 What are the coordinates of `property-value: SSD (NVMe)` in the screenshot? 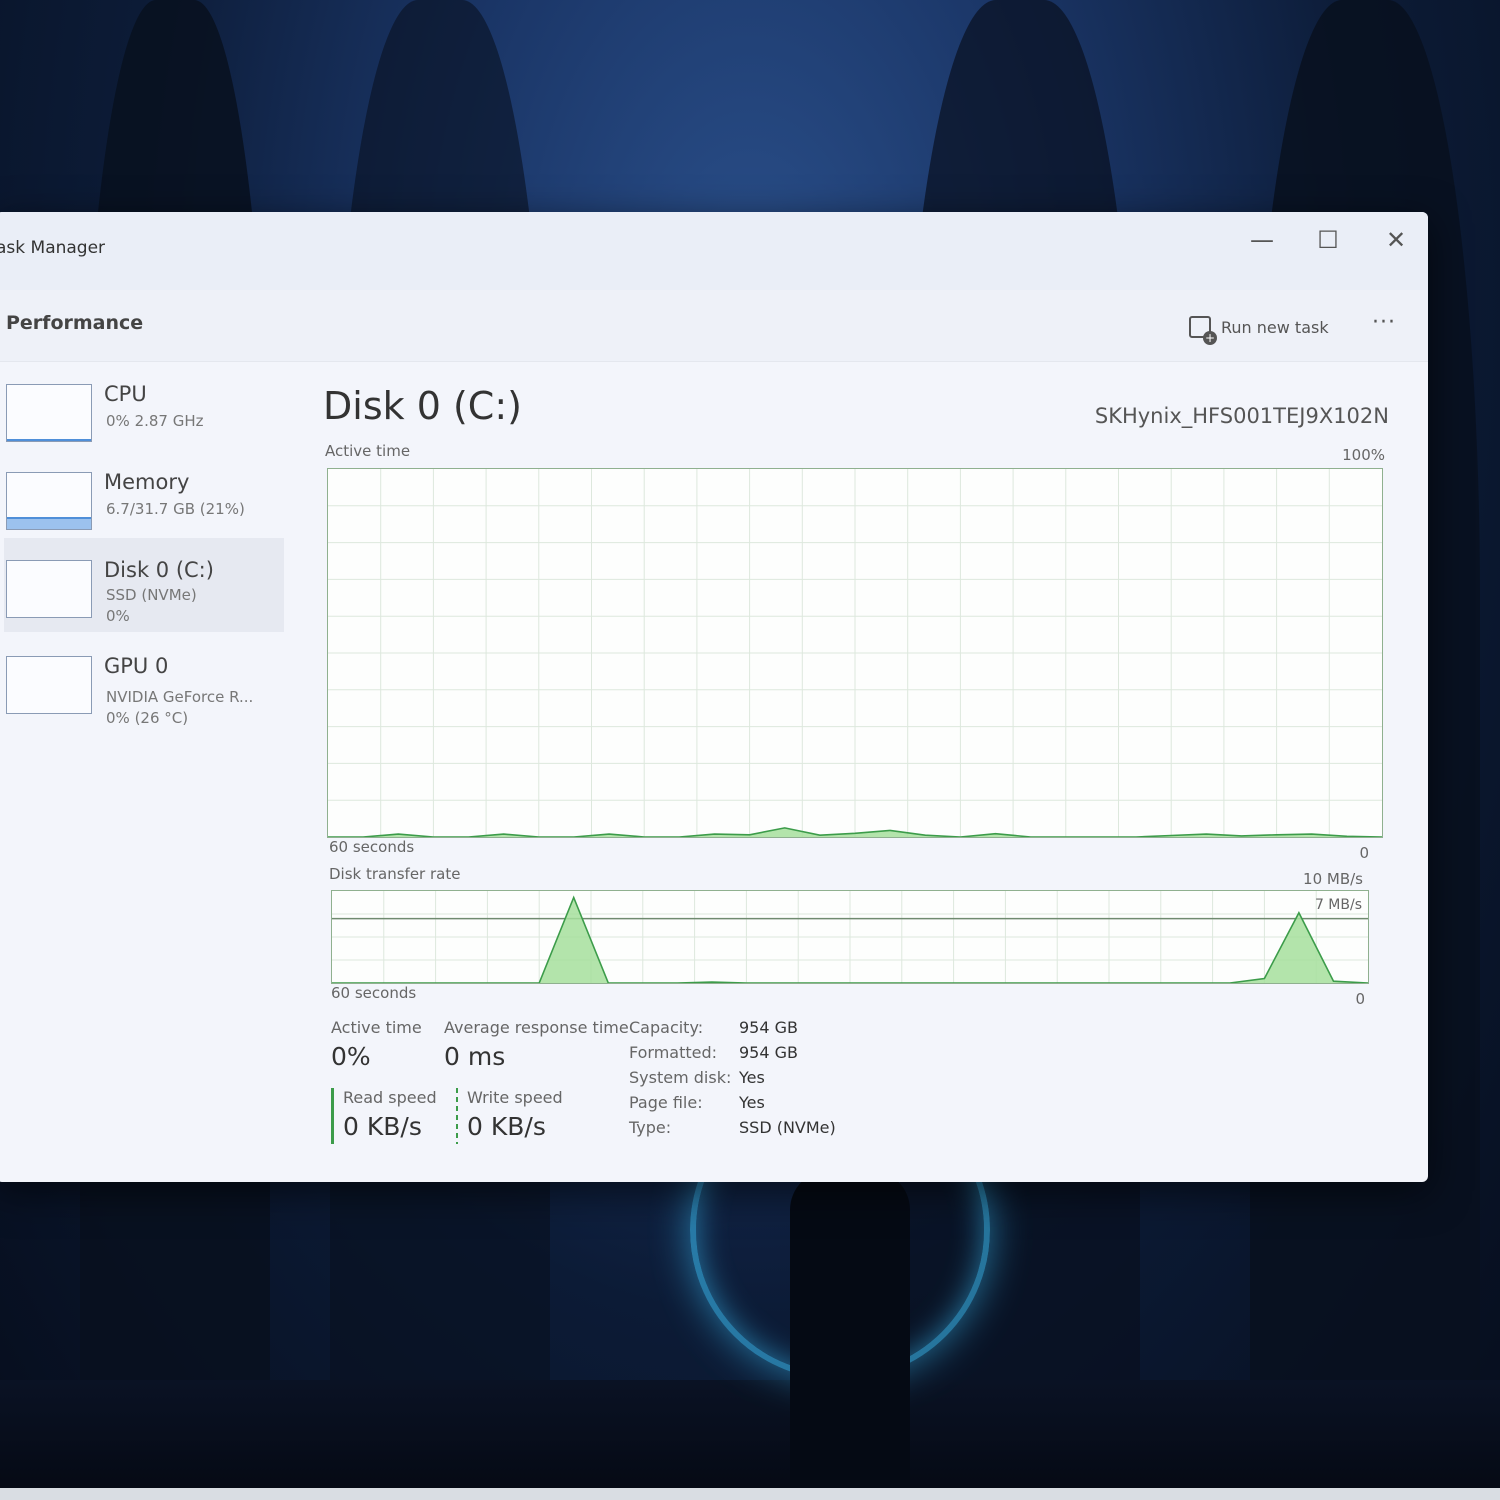 It's located at (787, 1127).